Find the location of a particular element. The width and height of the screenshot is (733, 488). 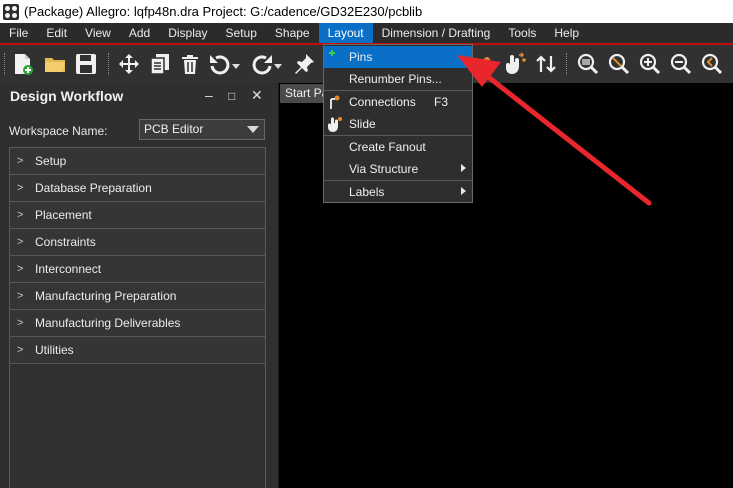

move-arrows-icon is located at coordinates (129, 64).